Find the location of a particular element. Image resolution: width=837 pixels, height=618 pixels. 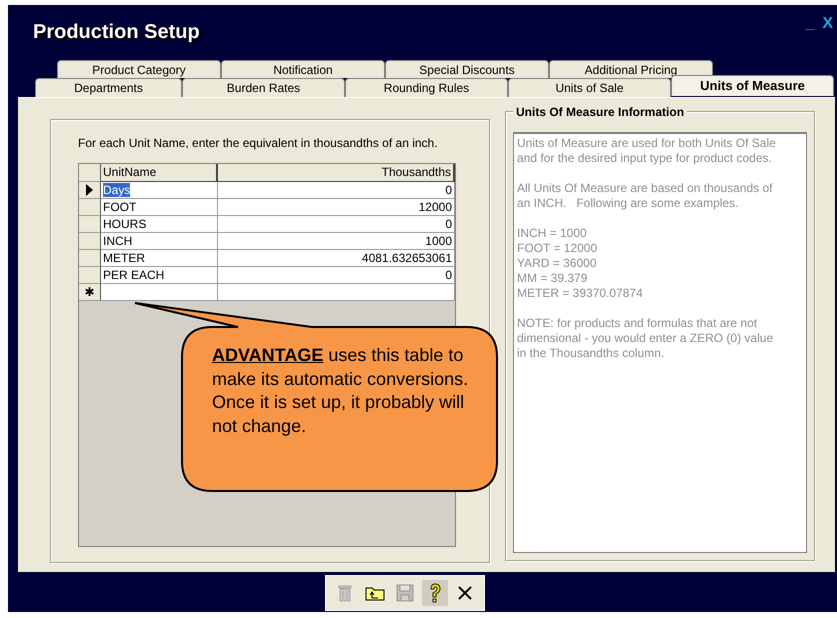

instruction-text: For each Unit Name, enter the equivalent in thousandths of an inch. is located at coordinates (258, 143).